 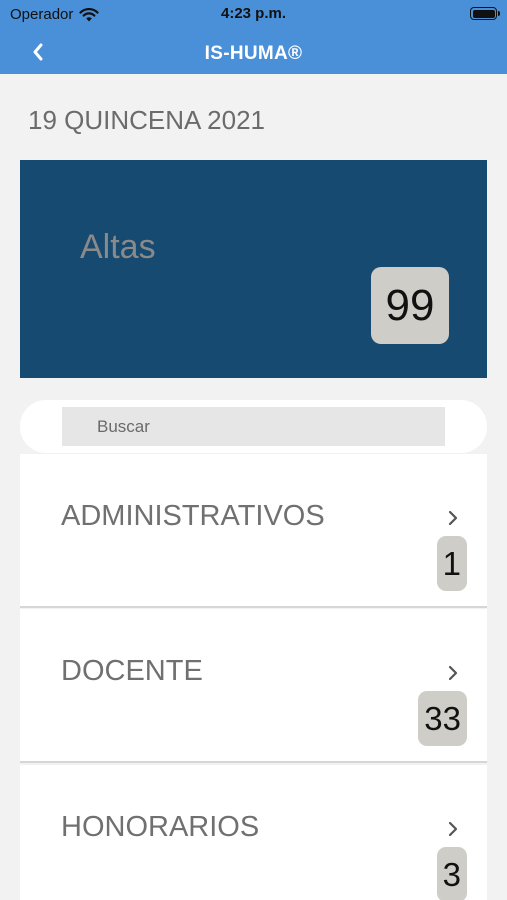 I want to click on summary-label: Altas, so click(x=118, y=247).